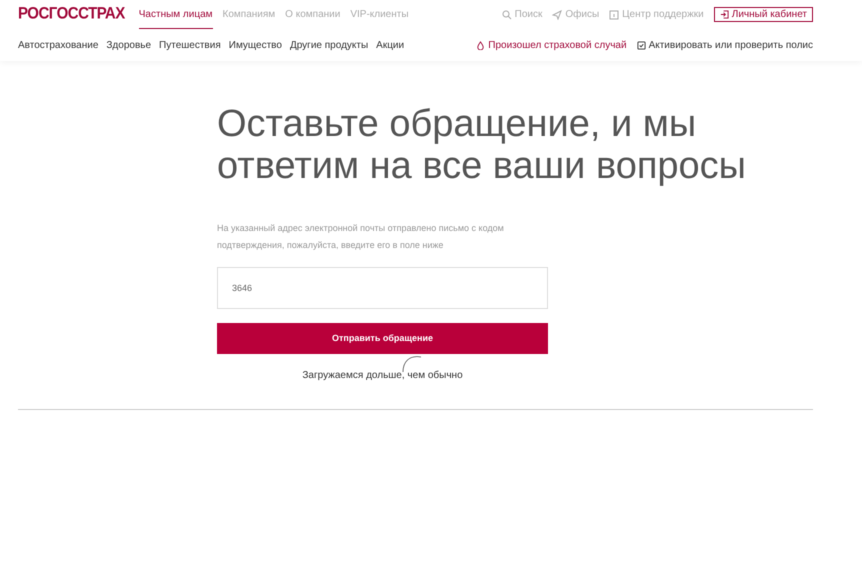  Describe the element at coordinates (382, 338) in the screenshot. I see `submit-button: Отправить обращение` at that location.